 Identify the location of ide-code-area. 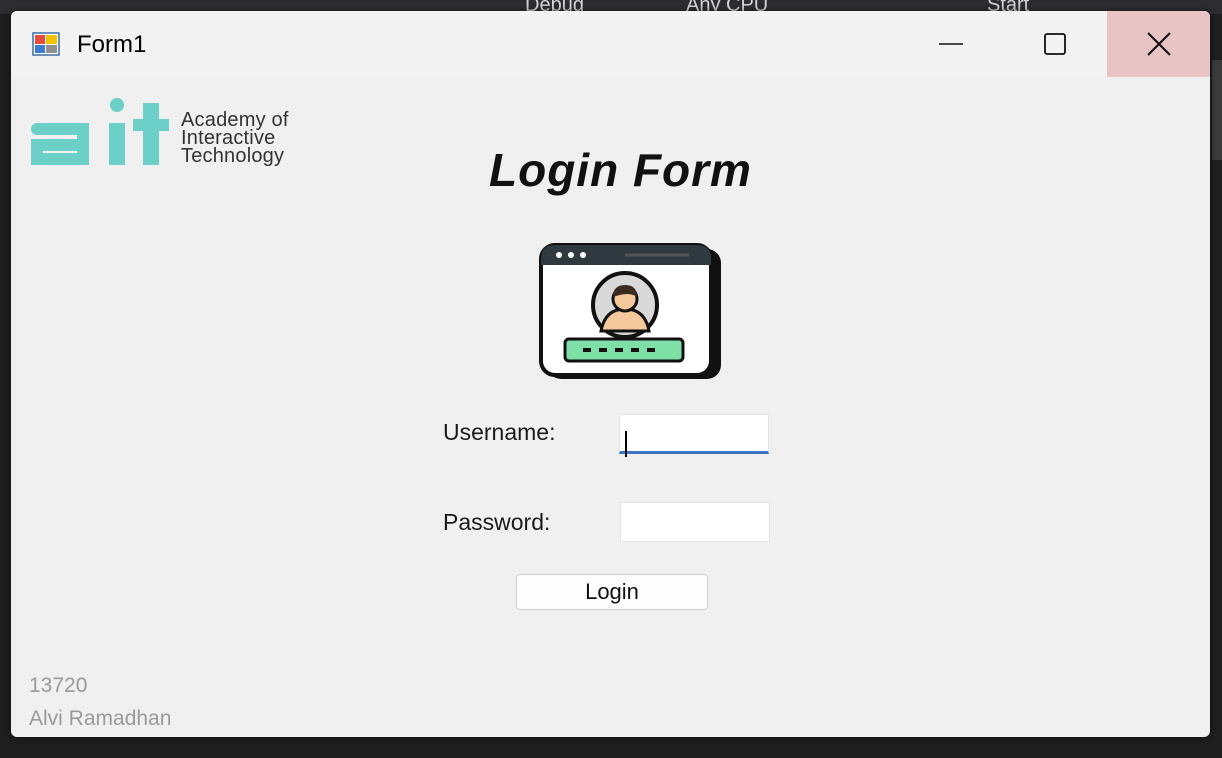
(611, 748).